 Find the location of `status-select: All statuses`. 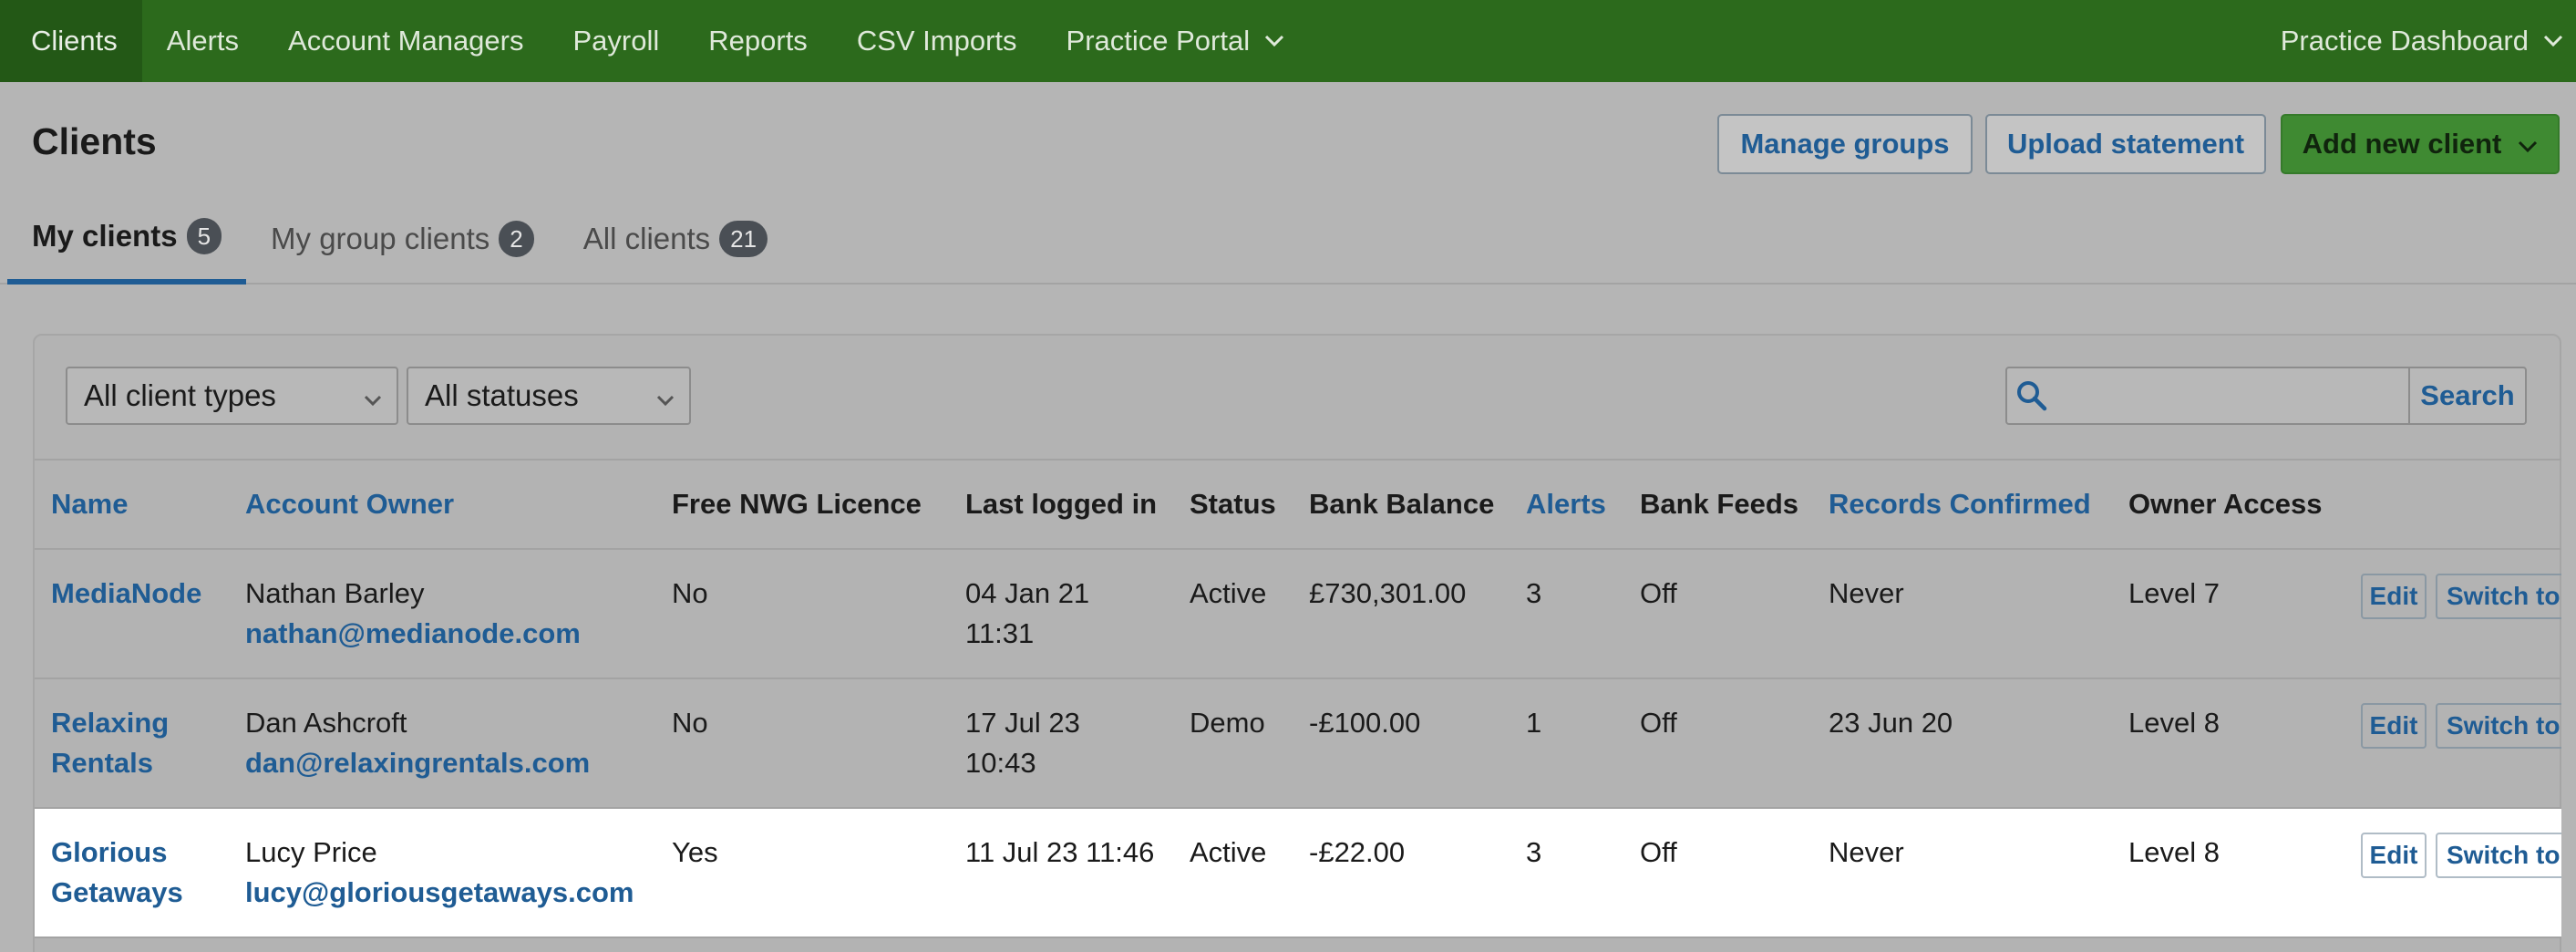

status-select: All statuses is located at coordinates (549, 396).